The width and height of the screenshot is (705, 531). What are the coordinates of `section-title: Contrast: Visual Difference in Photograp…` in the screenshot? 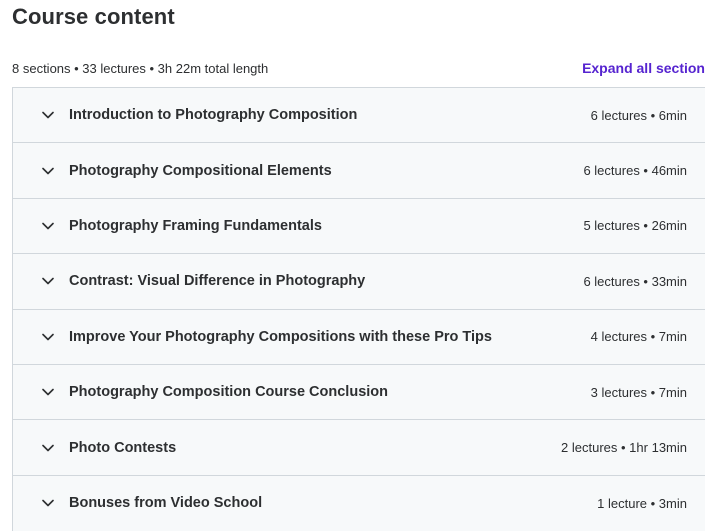 It's located at (217, 281).